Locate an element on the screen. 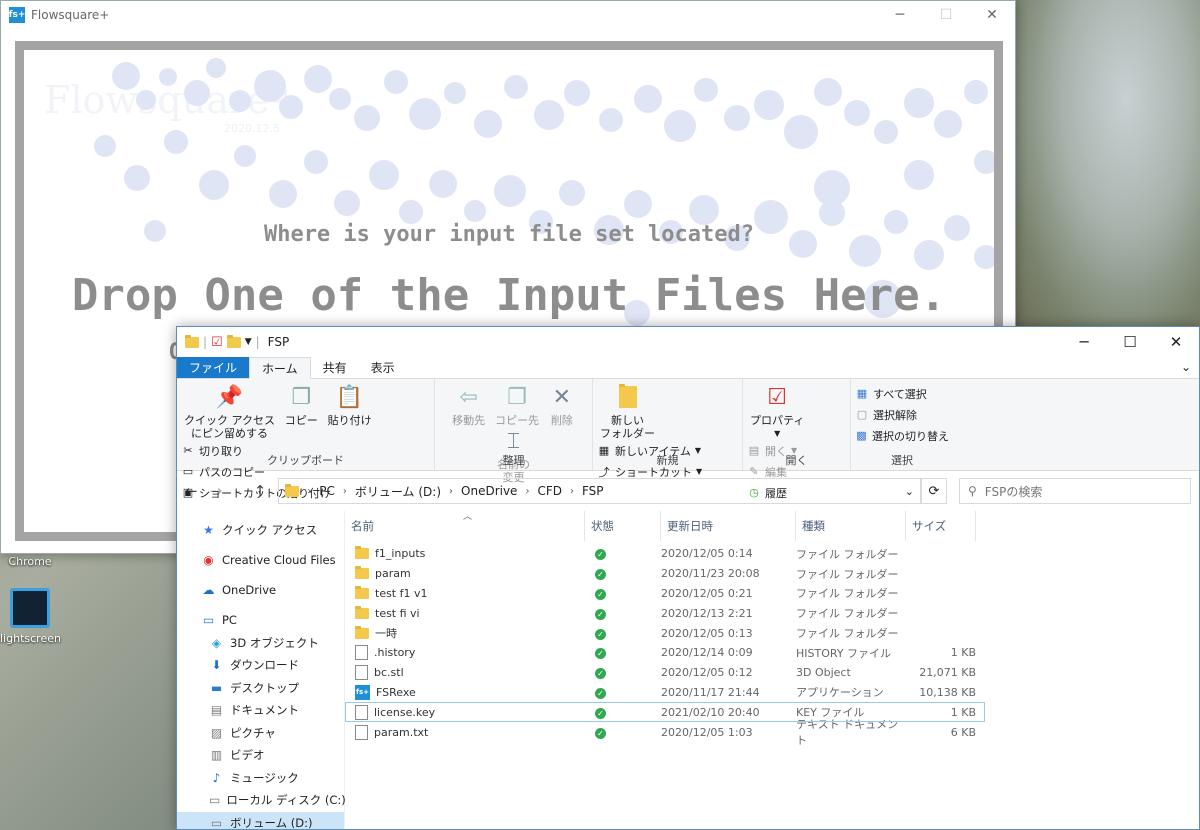 Image resolution: width=1200 pixels, height=830 pixels. nav-item-quick-access: ★ クイック アクセス is located at coordinates (260, 530).